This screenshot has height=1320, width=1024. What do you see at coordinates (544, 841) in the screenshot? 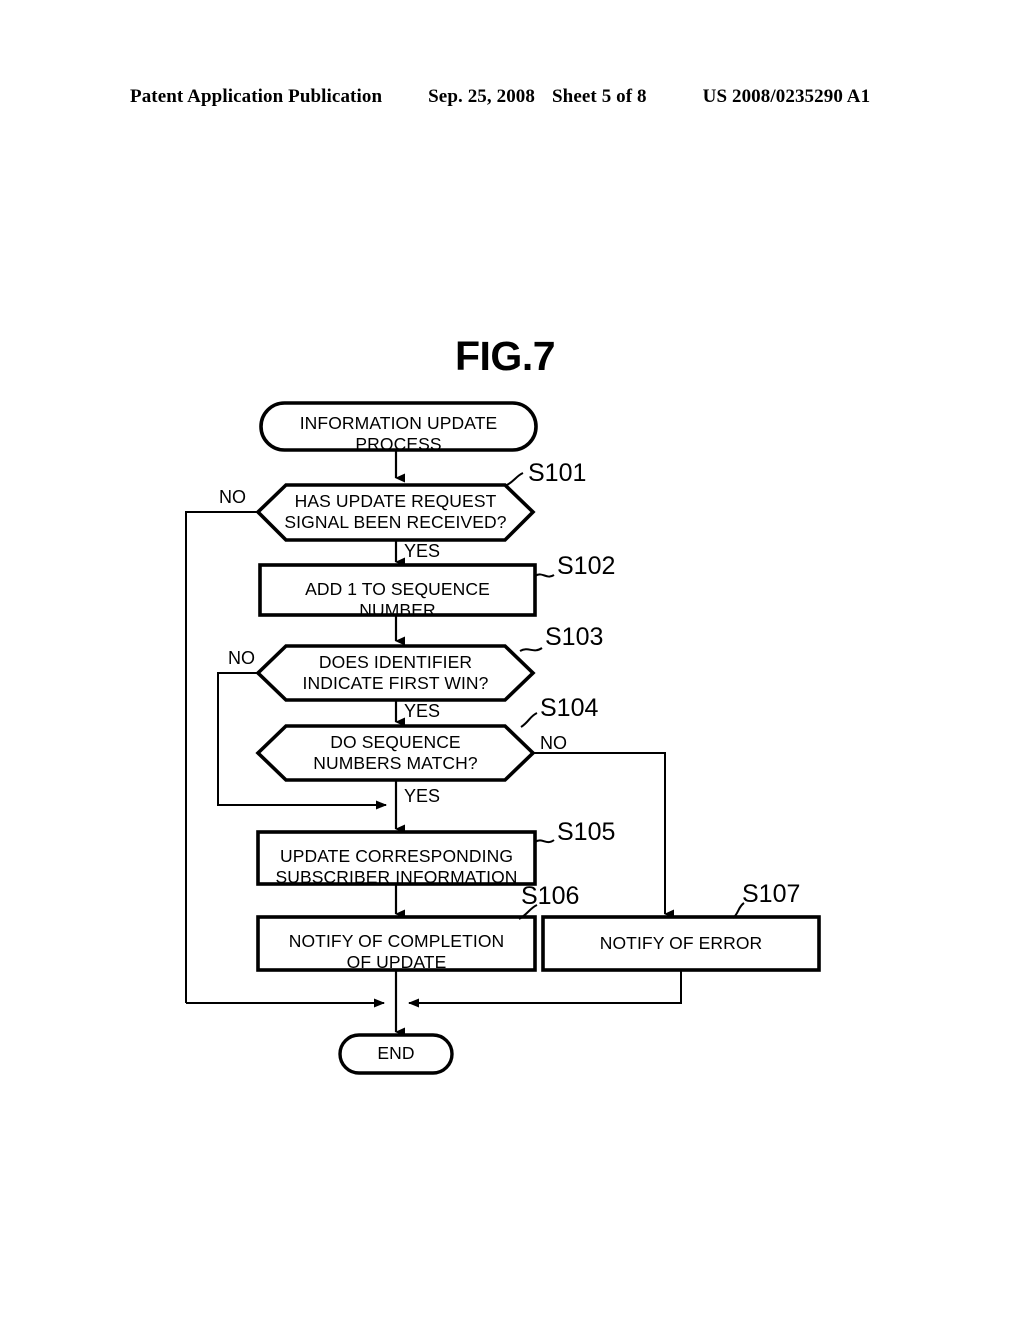
I see `leader-s105` at bounding box center [544, 841].